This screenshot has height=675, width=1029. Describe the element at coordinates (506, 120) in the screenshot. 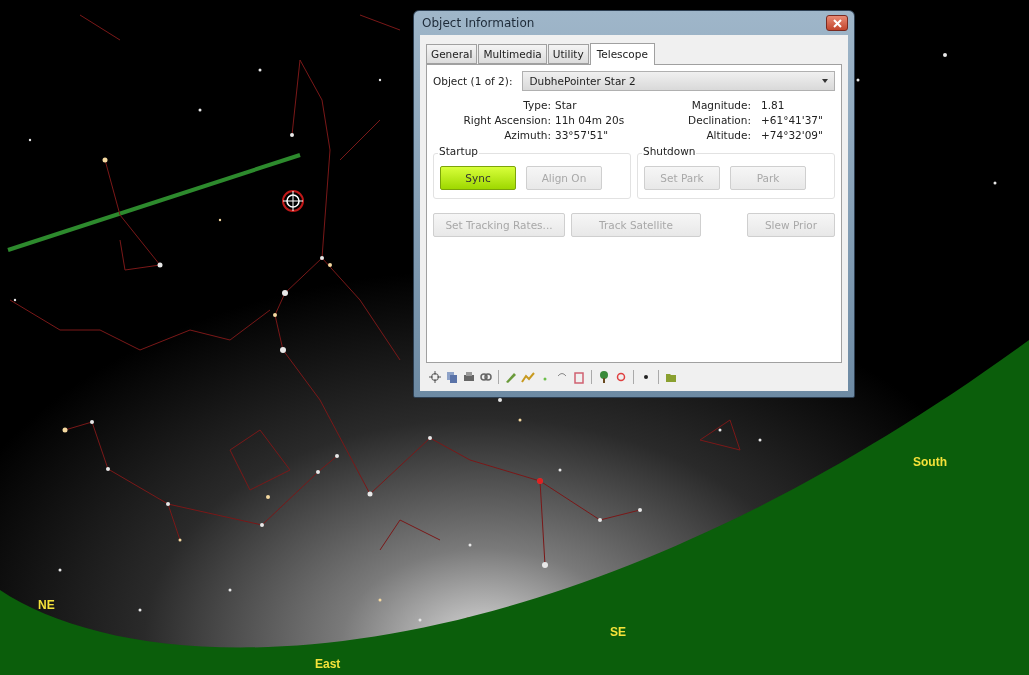

I see `property-label: Right Ascension:` at that location.